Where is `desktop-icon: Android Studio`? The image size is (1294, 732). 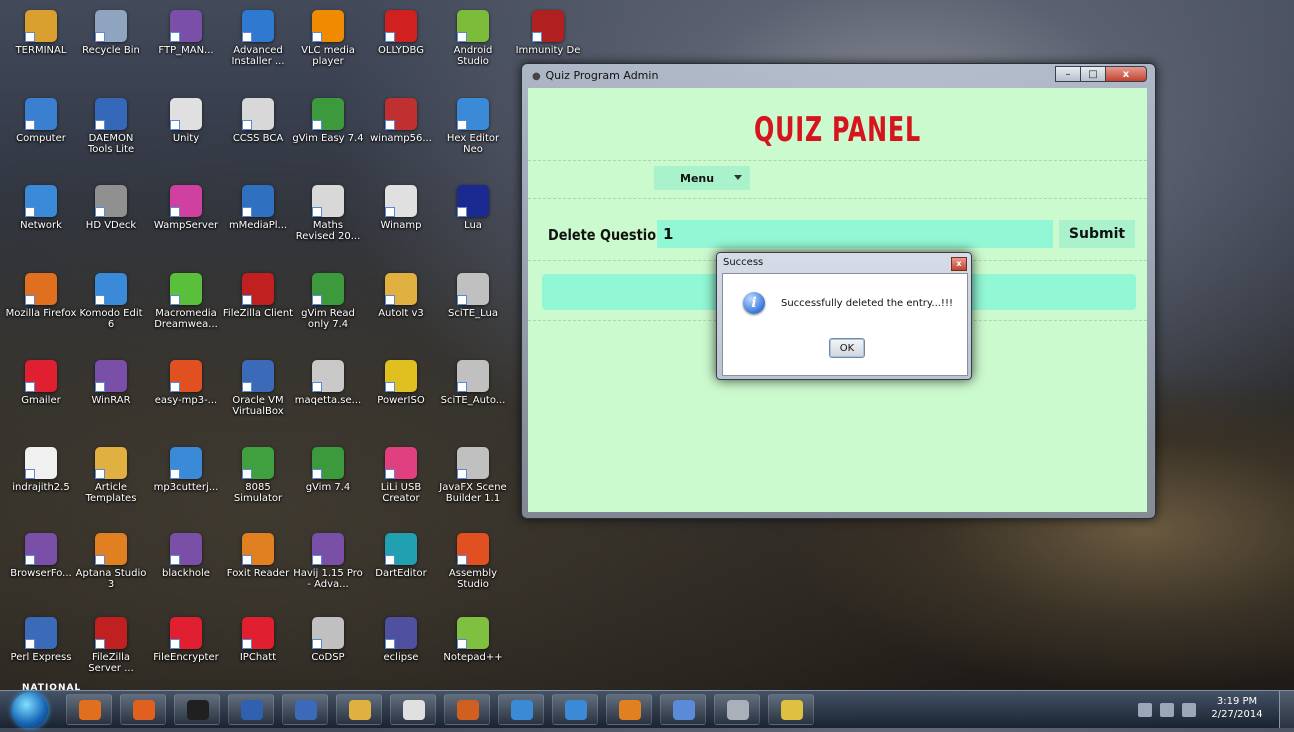 desktop-icon: Android Studio is located at coordinates (473, 38).